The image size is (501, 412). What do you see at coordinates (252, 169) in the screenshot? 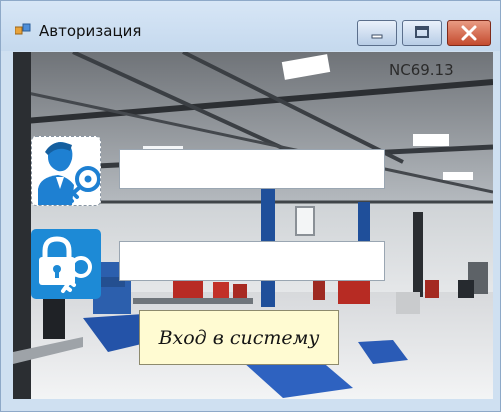
I see `login-input` at bounding box center [252, 169].